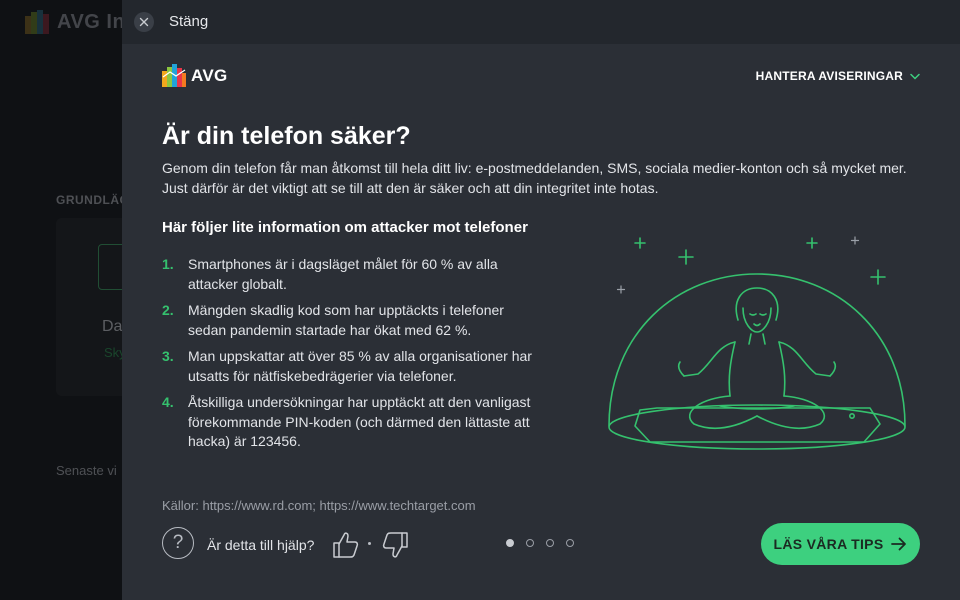 This screenshot has height=600, width=960. Describe the element at coordinates (751, 265) in the screenshot. I see `sparkle-icon` at that location.